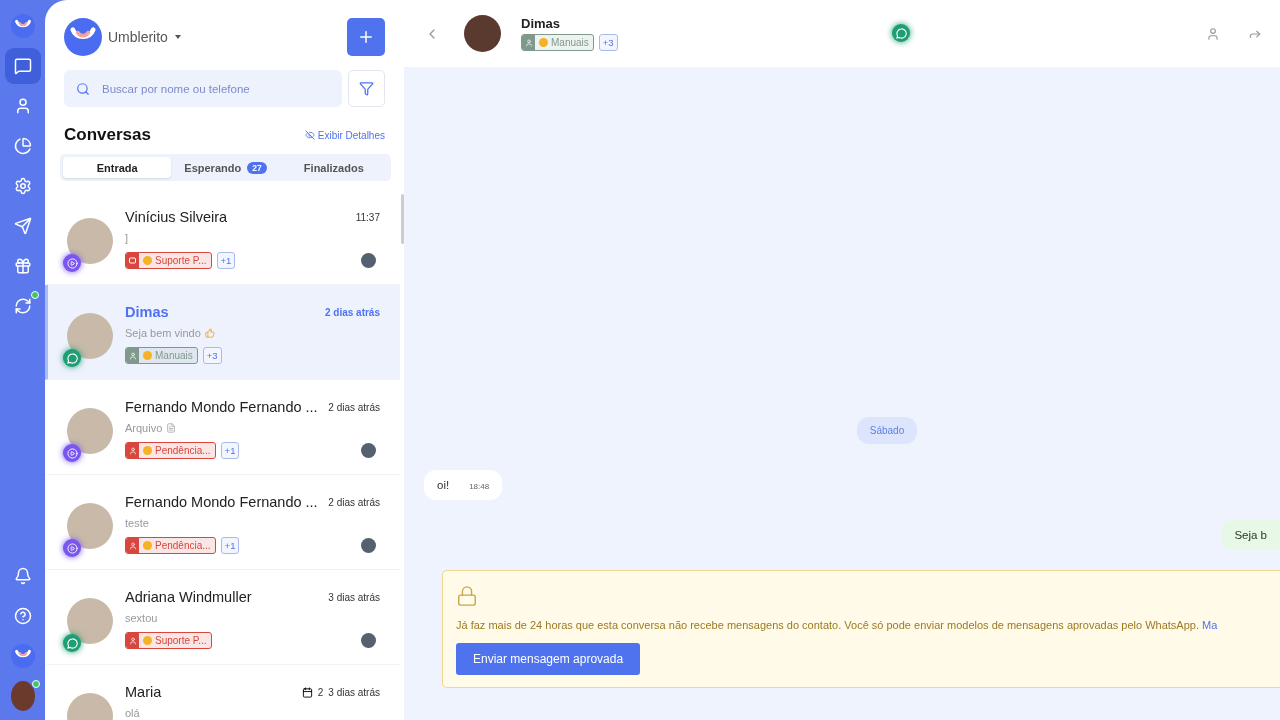 Image resolution: width=1280 pixels, height=720 pixels. I want to click on message-preview: sextou, so click(141, 618).